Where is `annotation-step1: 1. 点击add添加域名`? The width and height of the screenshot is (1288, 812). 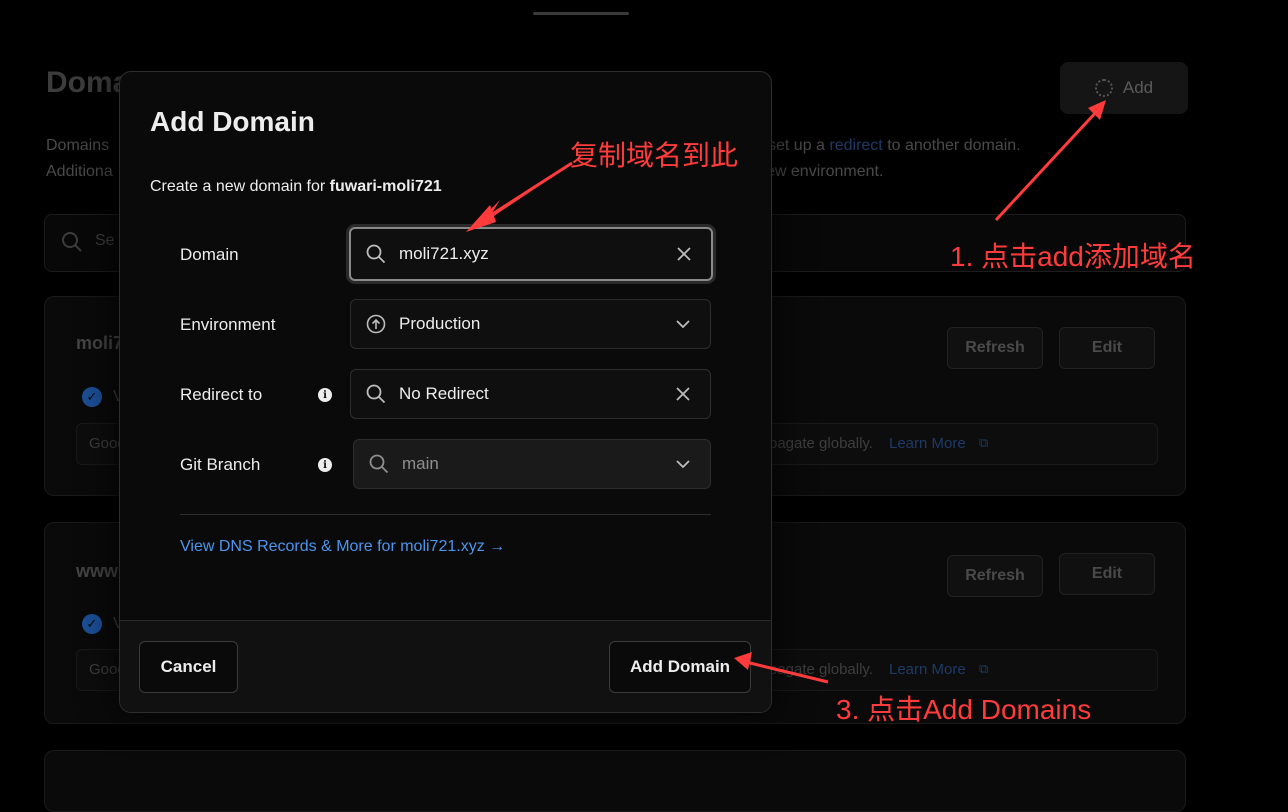
annotation-step1: 1. 点击add添加域名 is located at coordinates (1073, 256).